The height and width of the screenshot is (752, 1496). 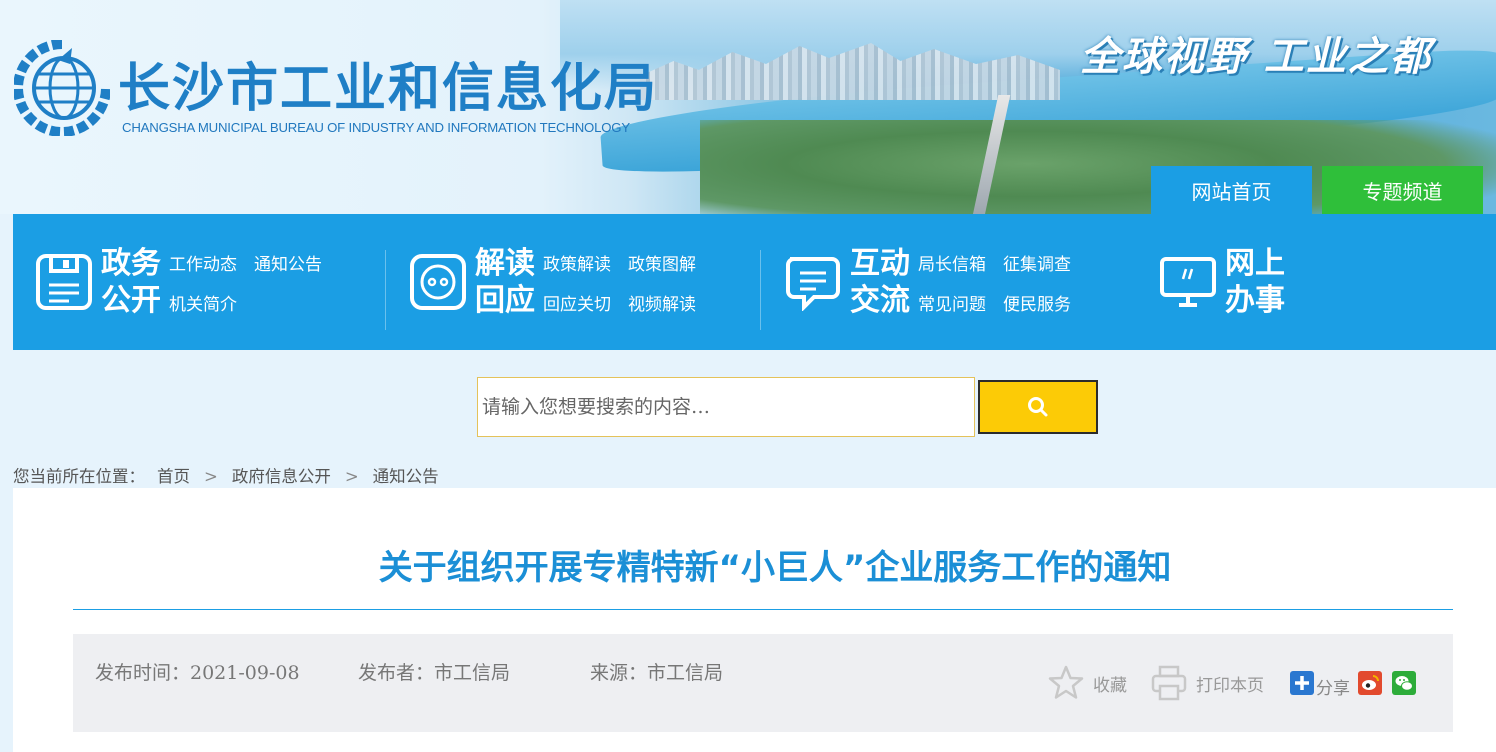 What do you see at coordinates (619, 282) in the screenshot?
I see `nav-links-interpretation: 政策解读 政策图解 回应关切 视频解读` at bounding box center [619, 282].